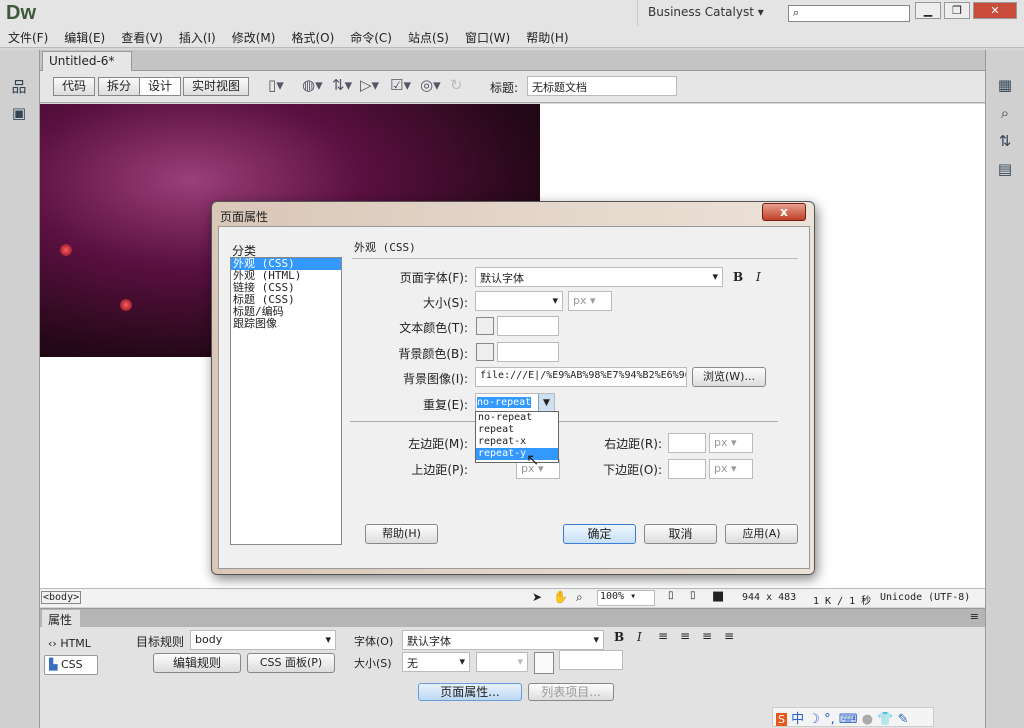 Image resolution: width=1024 pixels, height=728 pixels. Describe the element at coordinates (74, 86) in the screenshot. I see `code-view-button: 代码` at that location.